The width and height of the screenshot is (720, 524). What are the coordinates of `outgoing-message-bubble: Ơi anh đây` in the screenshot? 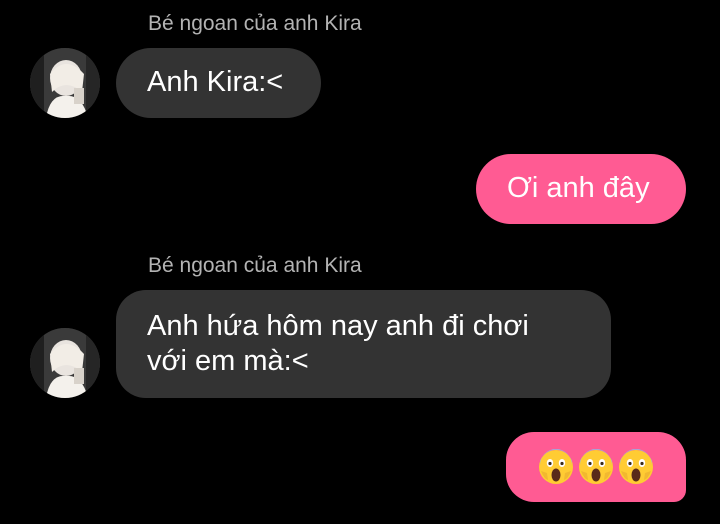 It's located at (581, 189).